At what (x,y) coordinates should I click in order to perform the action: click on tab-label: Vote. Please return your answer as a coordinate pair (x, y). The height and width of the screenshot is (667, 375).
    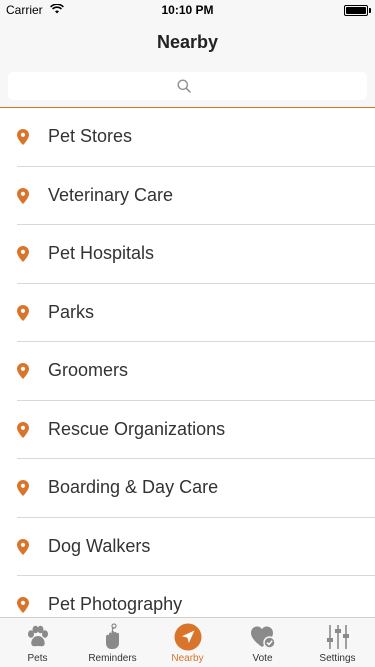
    Looking at the image, I should click on (262, 658).